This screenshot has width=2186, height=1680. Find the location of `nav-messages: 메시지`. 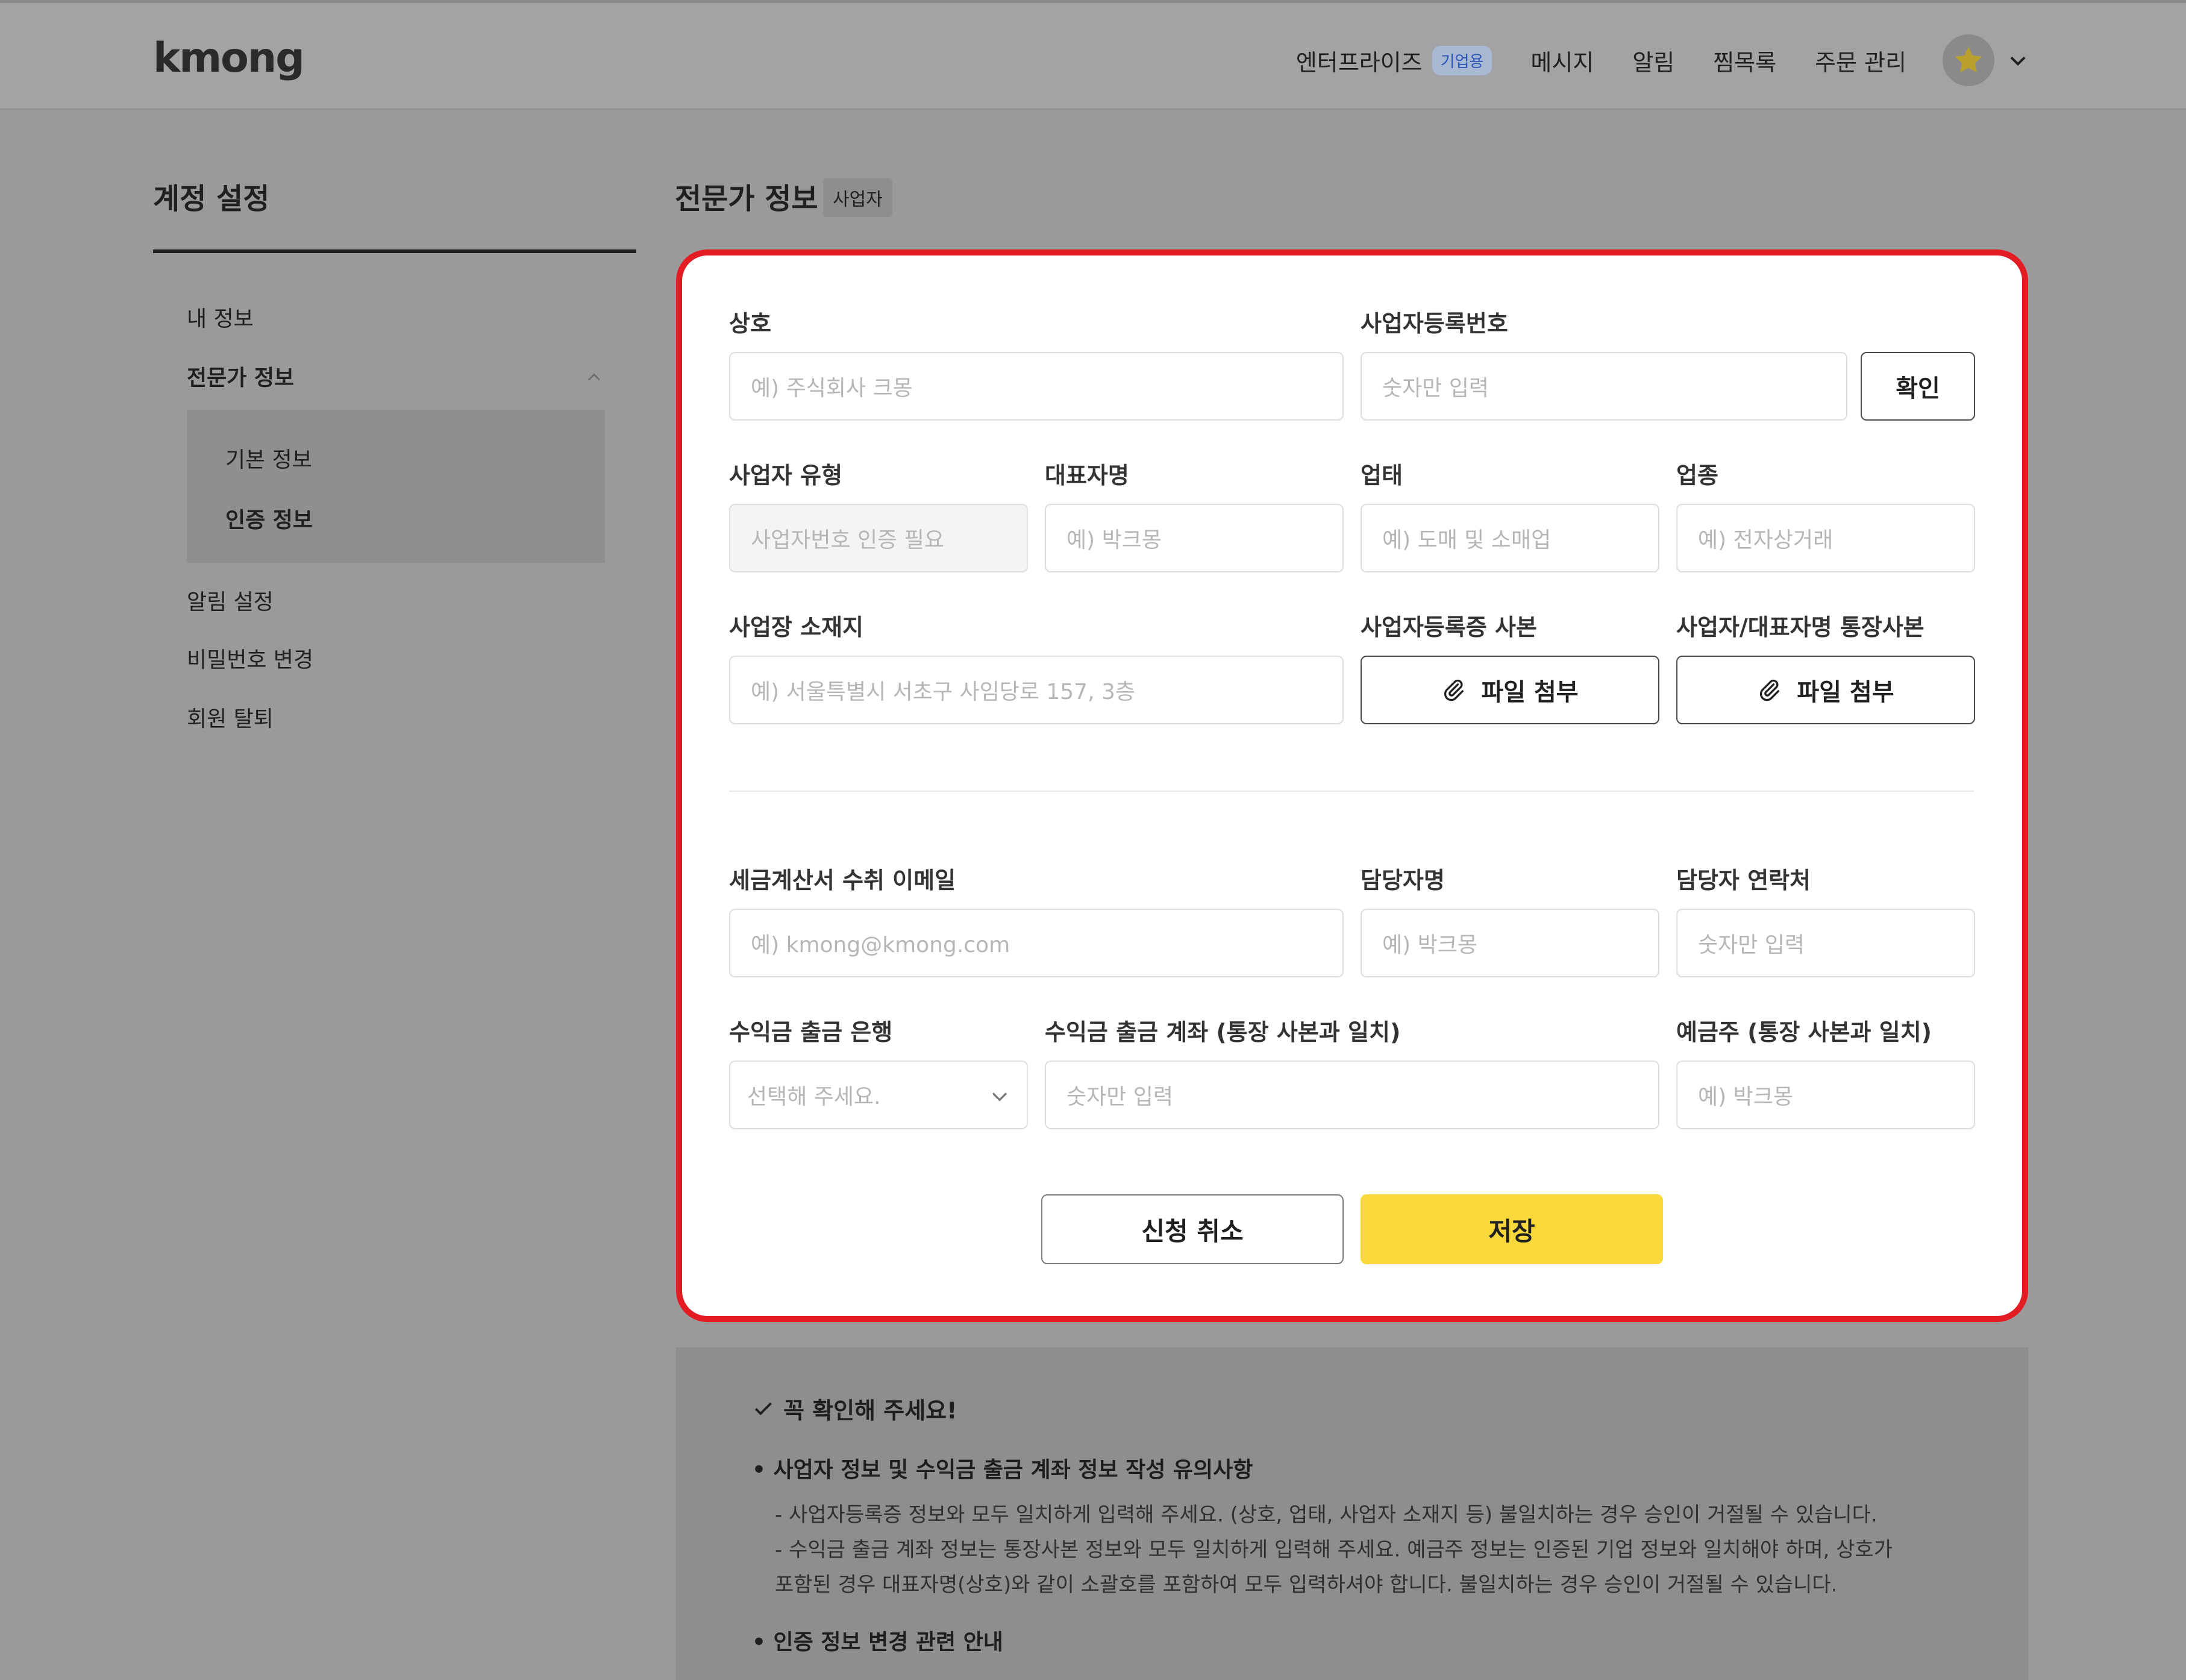

nav-messages: 메시지 is located at coordinates (1562, 60).